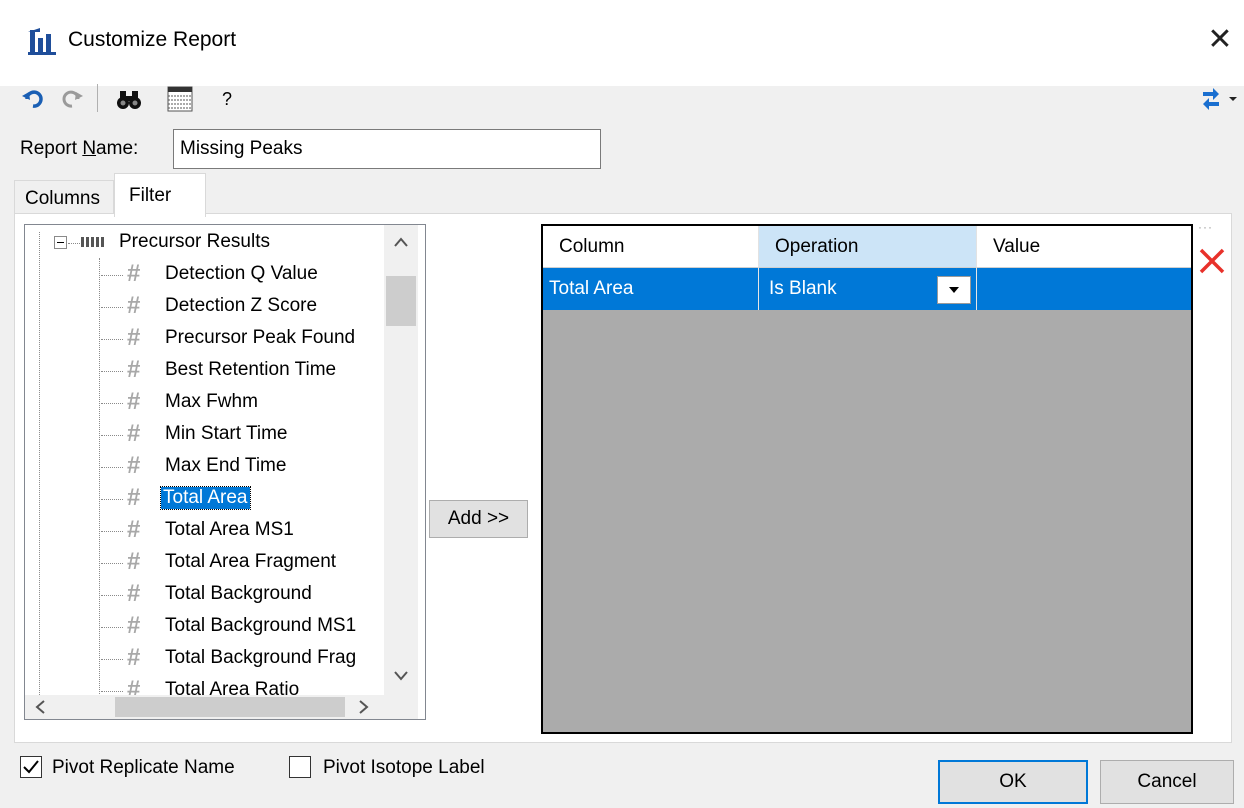 This screenshot has width=1244, height=808. I want to click on table-node-icon, so click(92, 242).